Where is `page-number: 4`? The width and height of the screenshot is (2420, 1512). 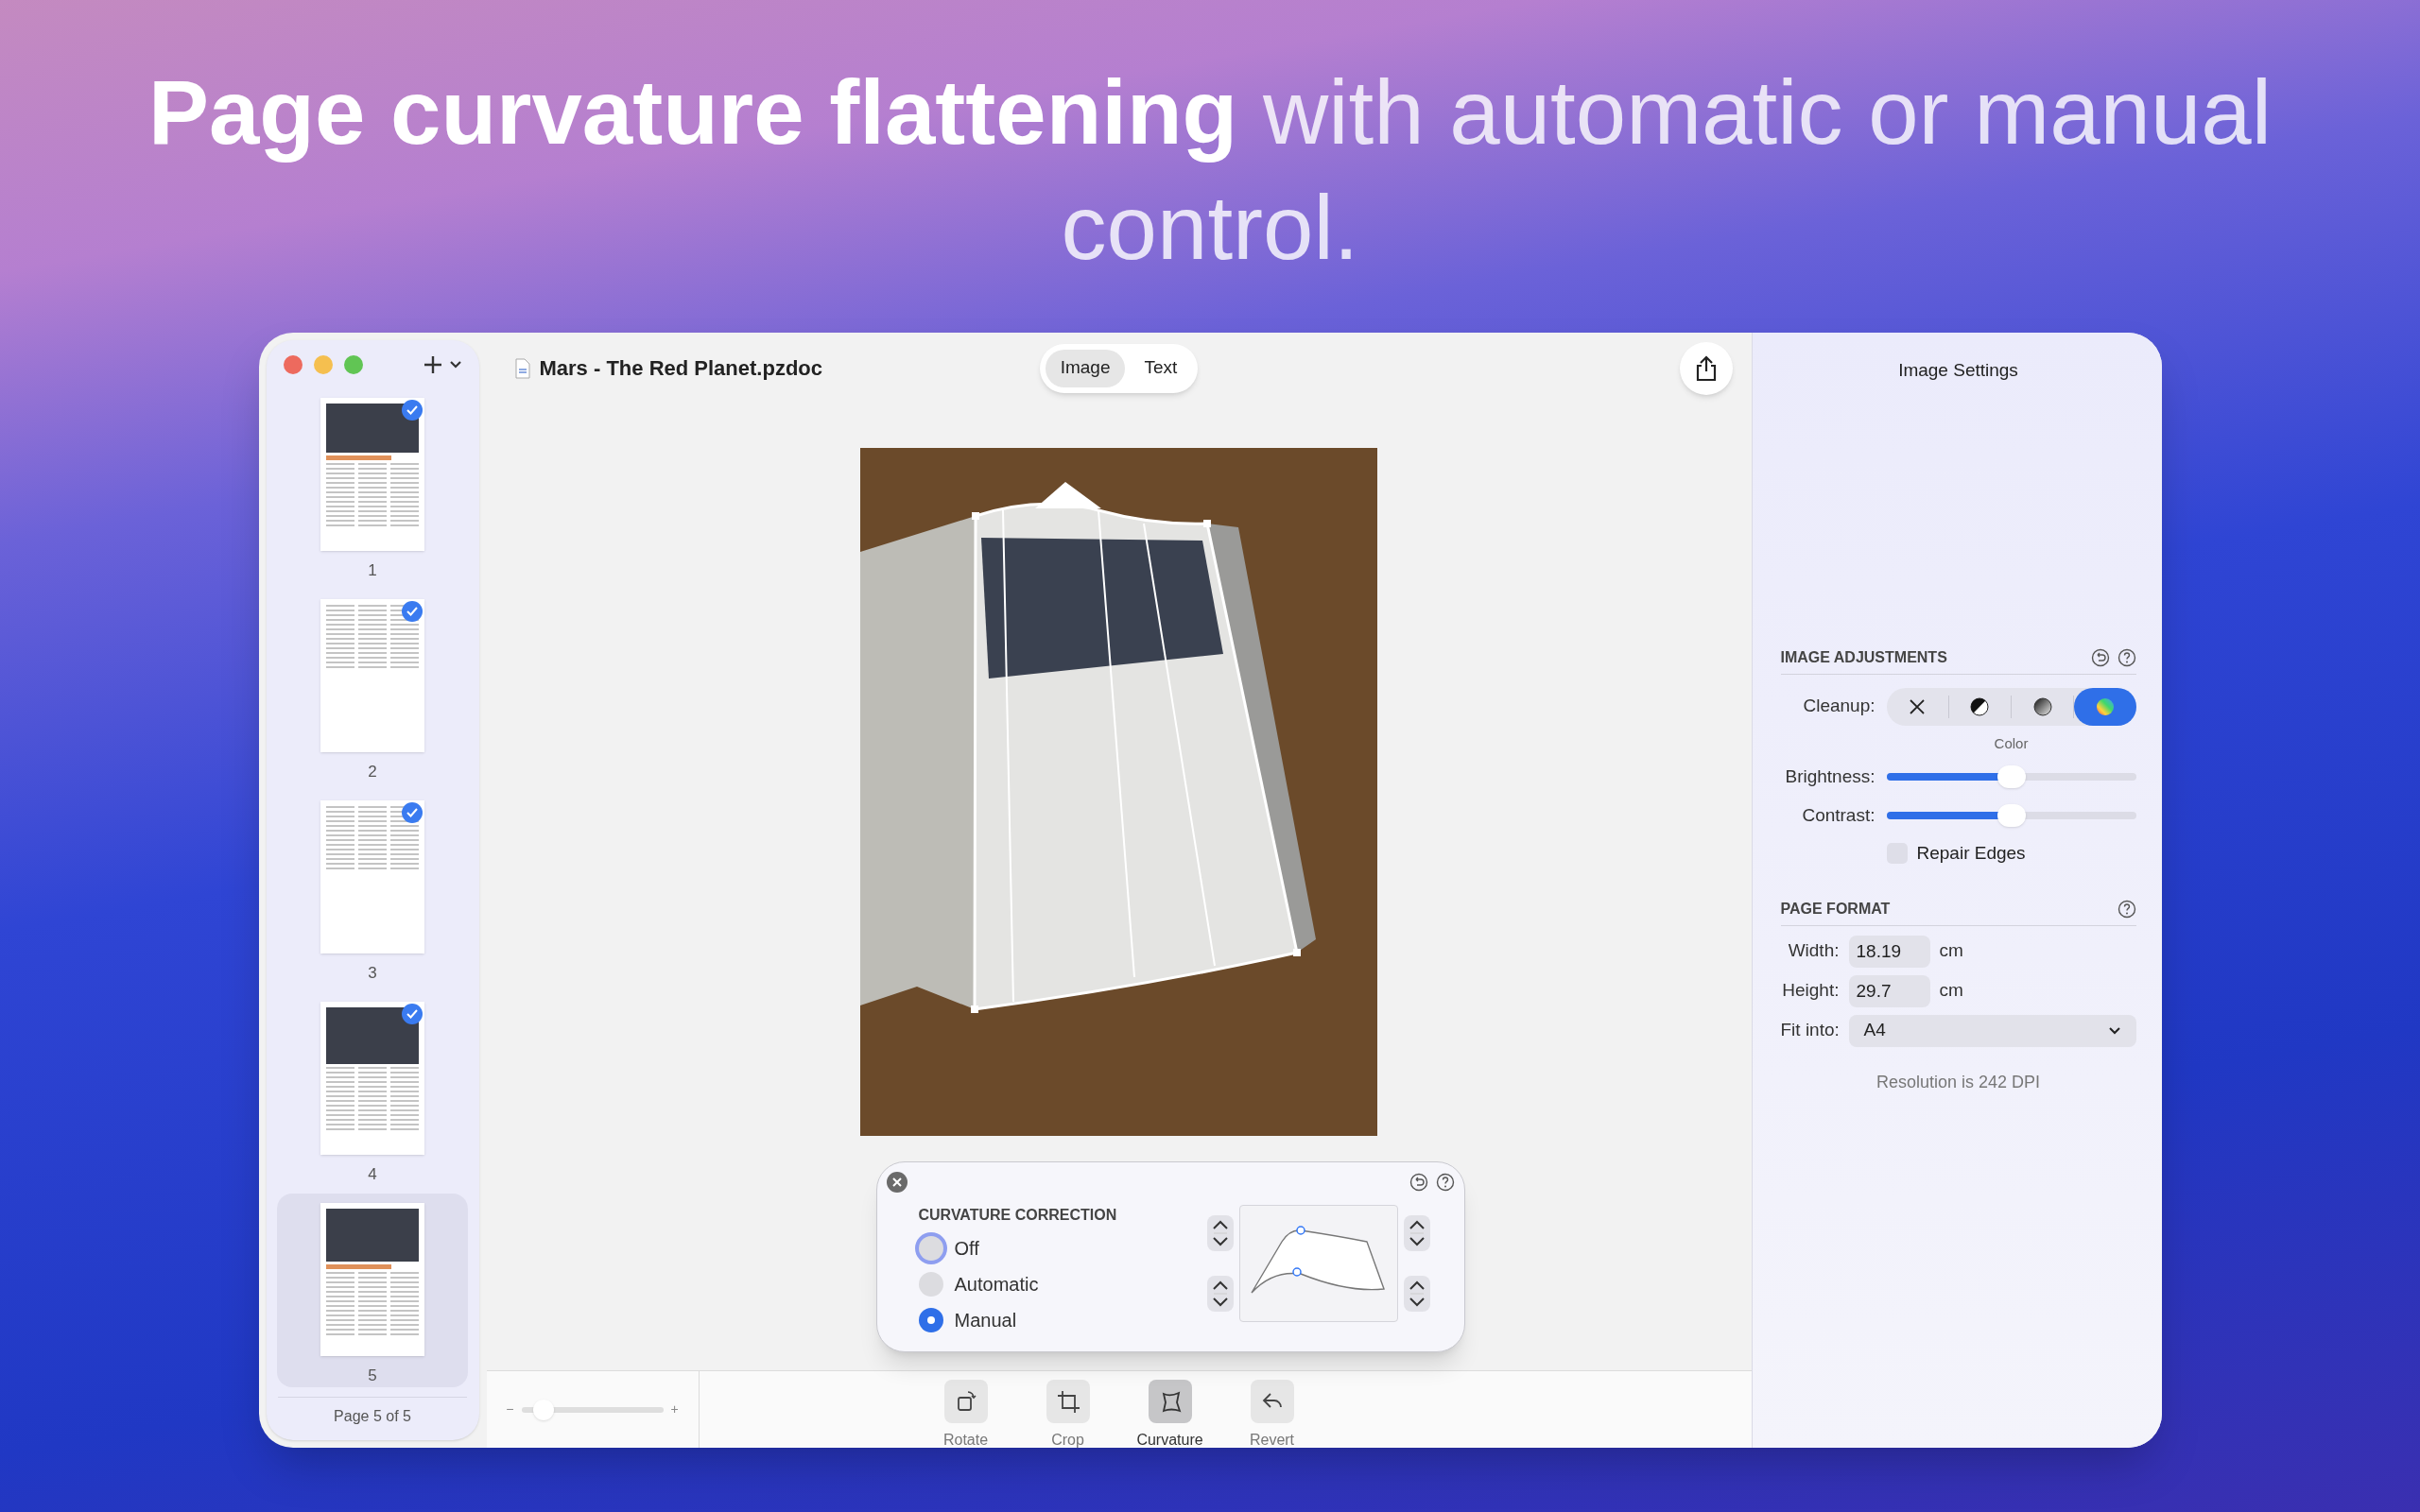 page-number: 4 is located at coordinates (373, 1174).